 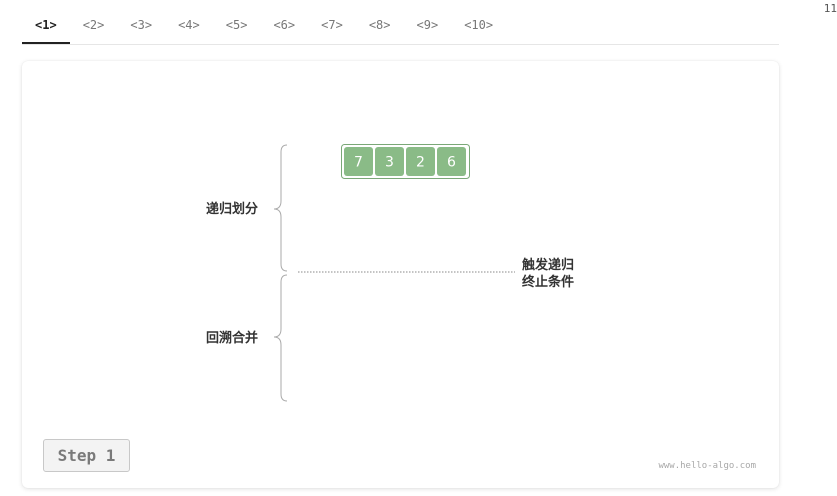 What do you see at coordinates (358, 163) in the screenshot?
I see `array-cell-value: 7` at bounding box center [358, 163].